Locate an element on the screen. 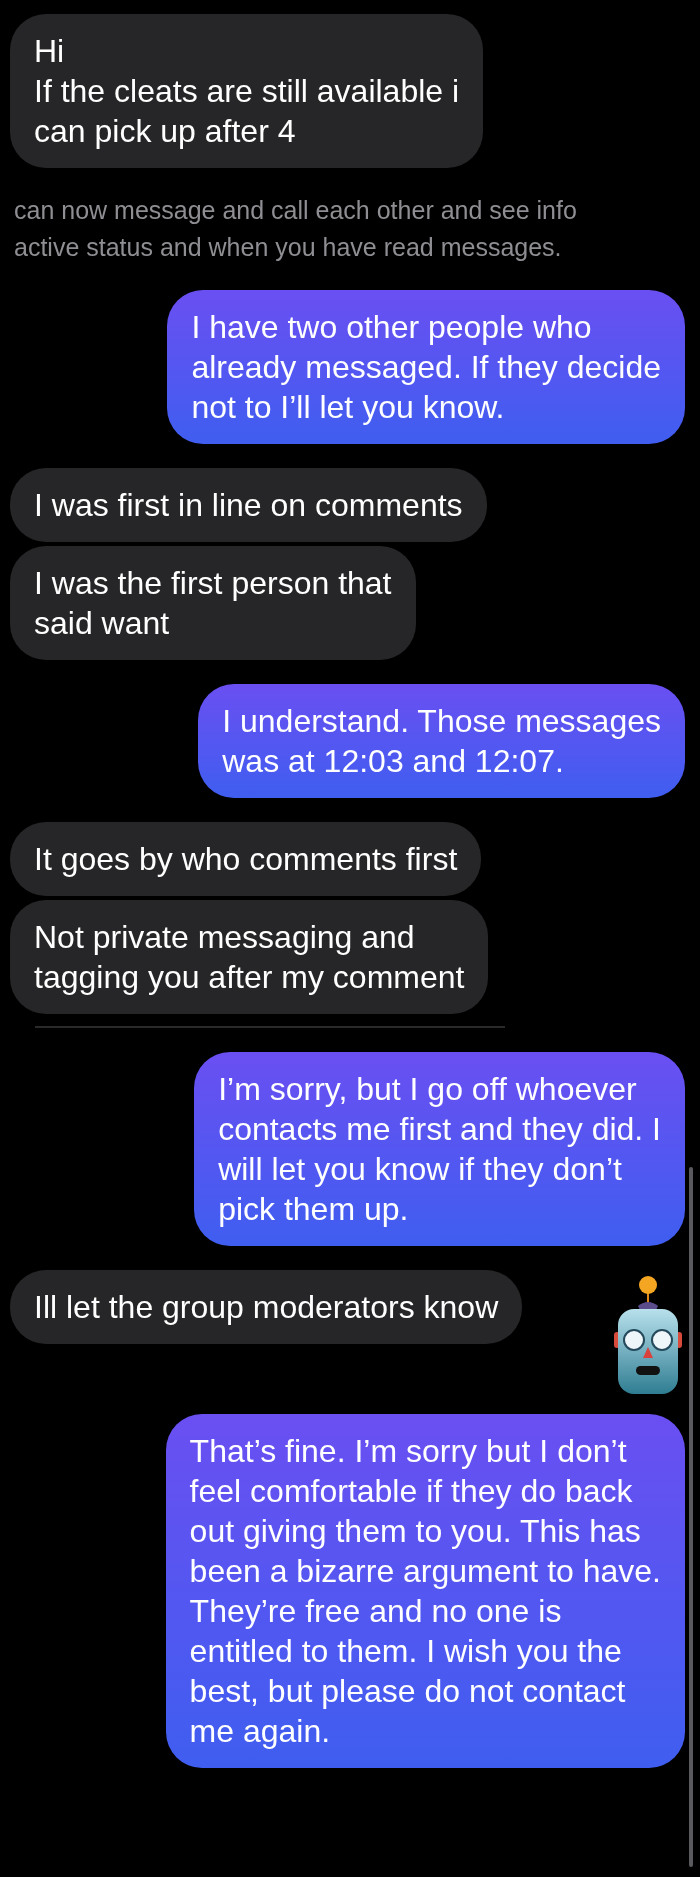 This screenshot has height=1877, width=700. received-message-bubble: It goes by who comments first is located at coordinates (246, 859).